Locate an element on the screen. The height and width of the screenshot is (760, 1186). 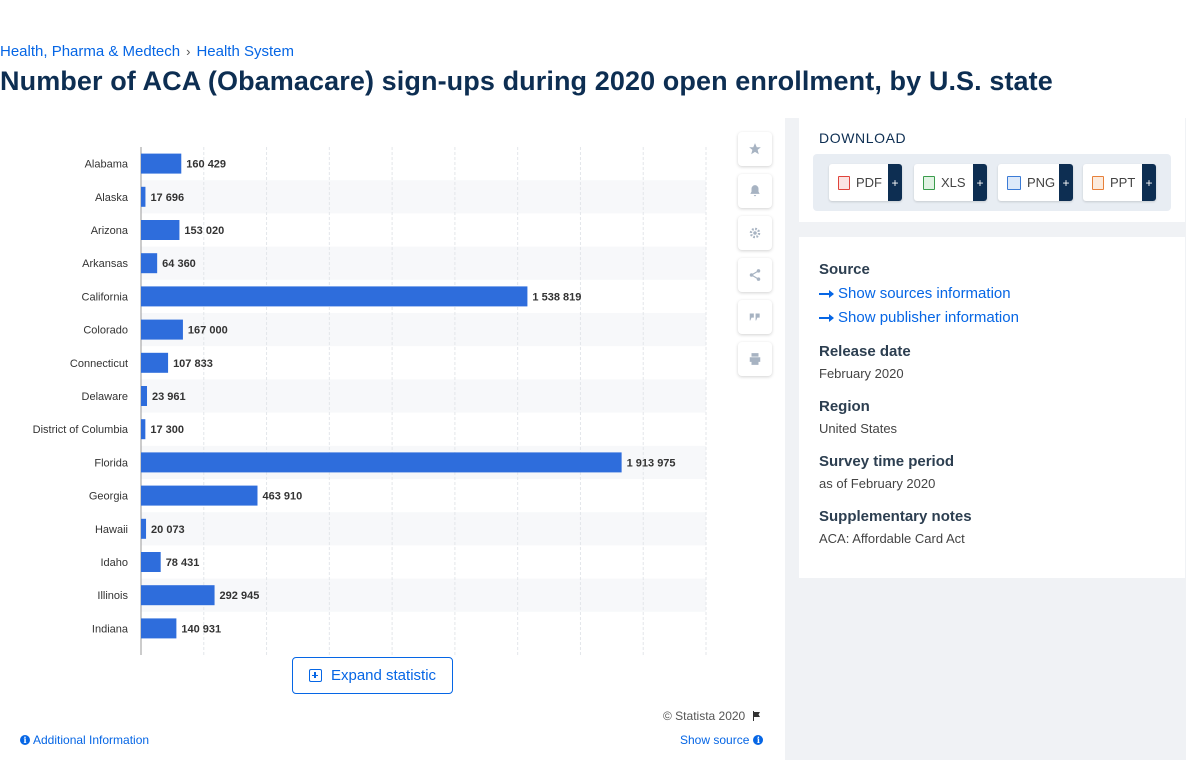
download-ppt-plus: + is located at coordinates (1149, 182).